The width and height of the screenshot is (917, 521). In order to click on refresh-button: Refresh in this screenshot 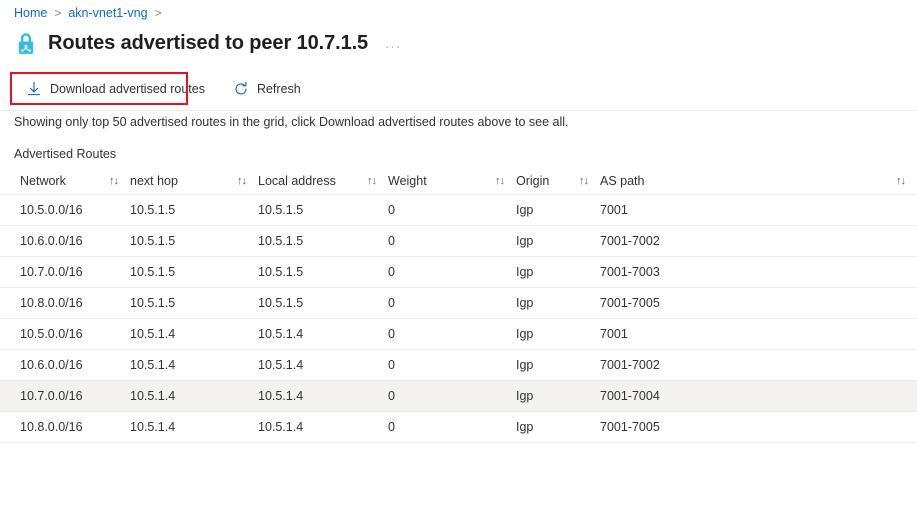, I will do `click(268, 89)`.